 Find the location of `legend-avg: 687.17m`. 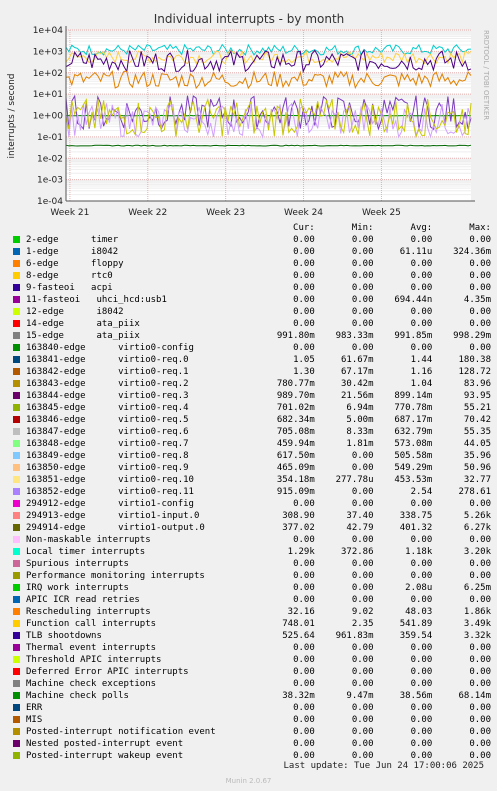

legend-avg: 687.17m is located at coordinates (413, 420).